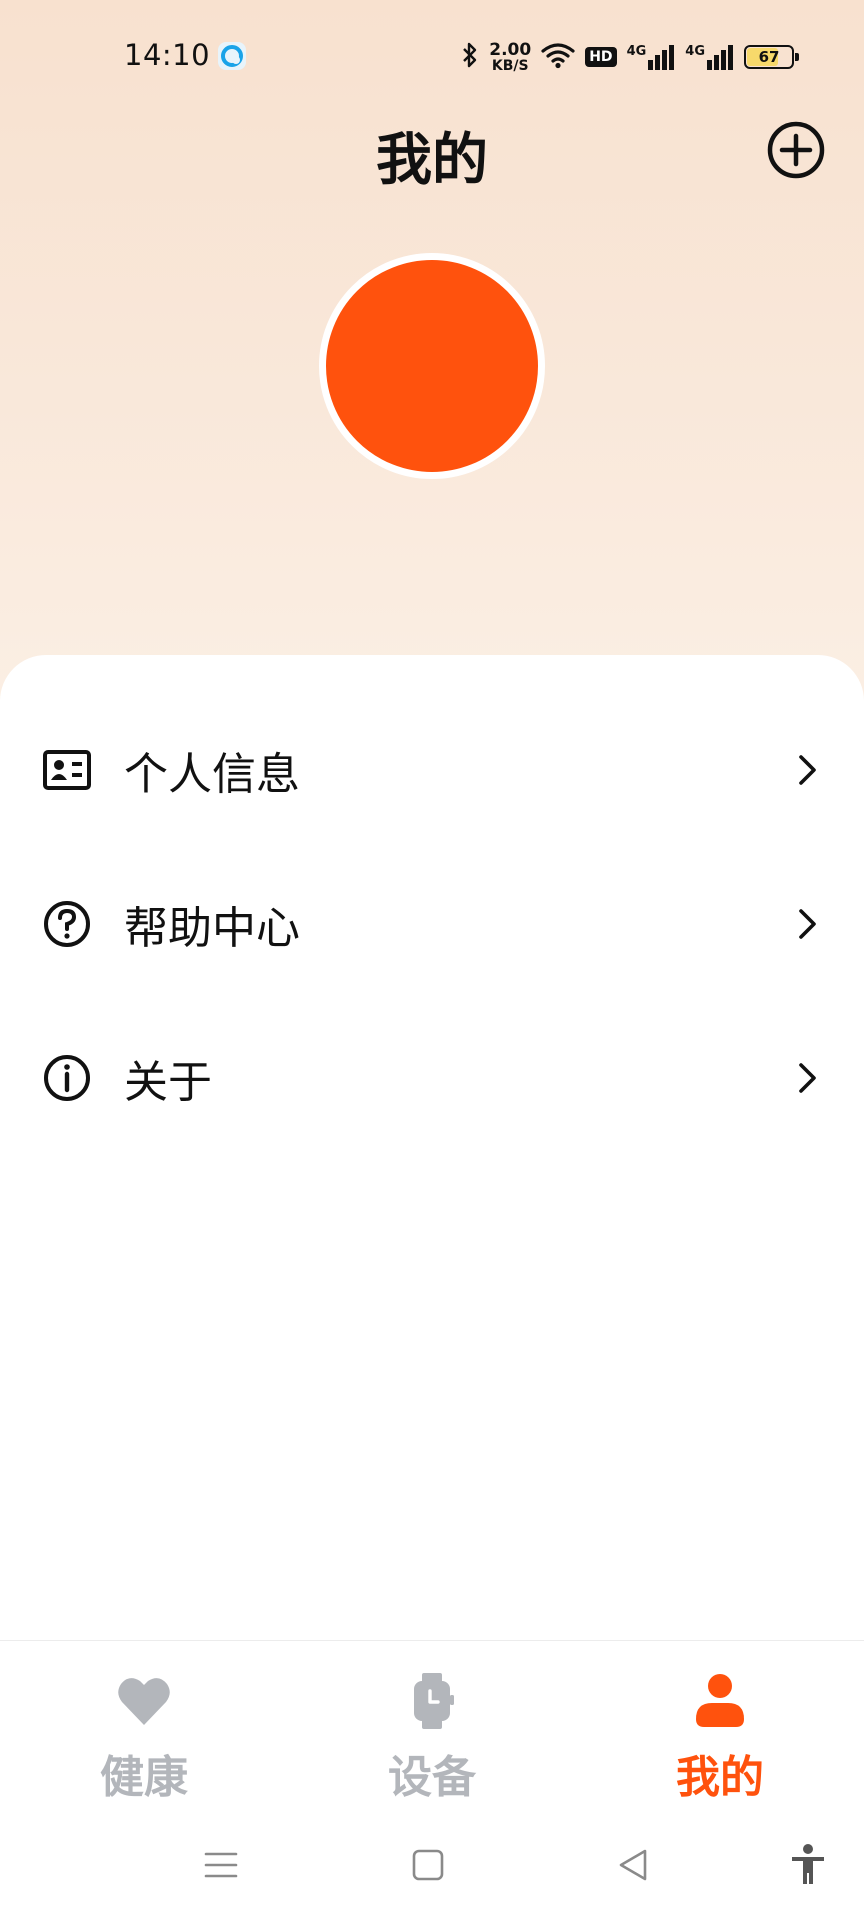 Image resolution: width=864 pixels, height=1920 pixels. I want to click on system-nav-bar, so click(432, 1865).